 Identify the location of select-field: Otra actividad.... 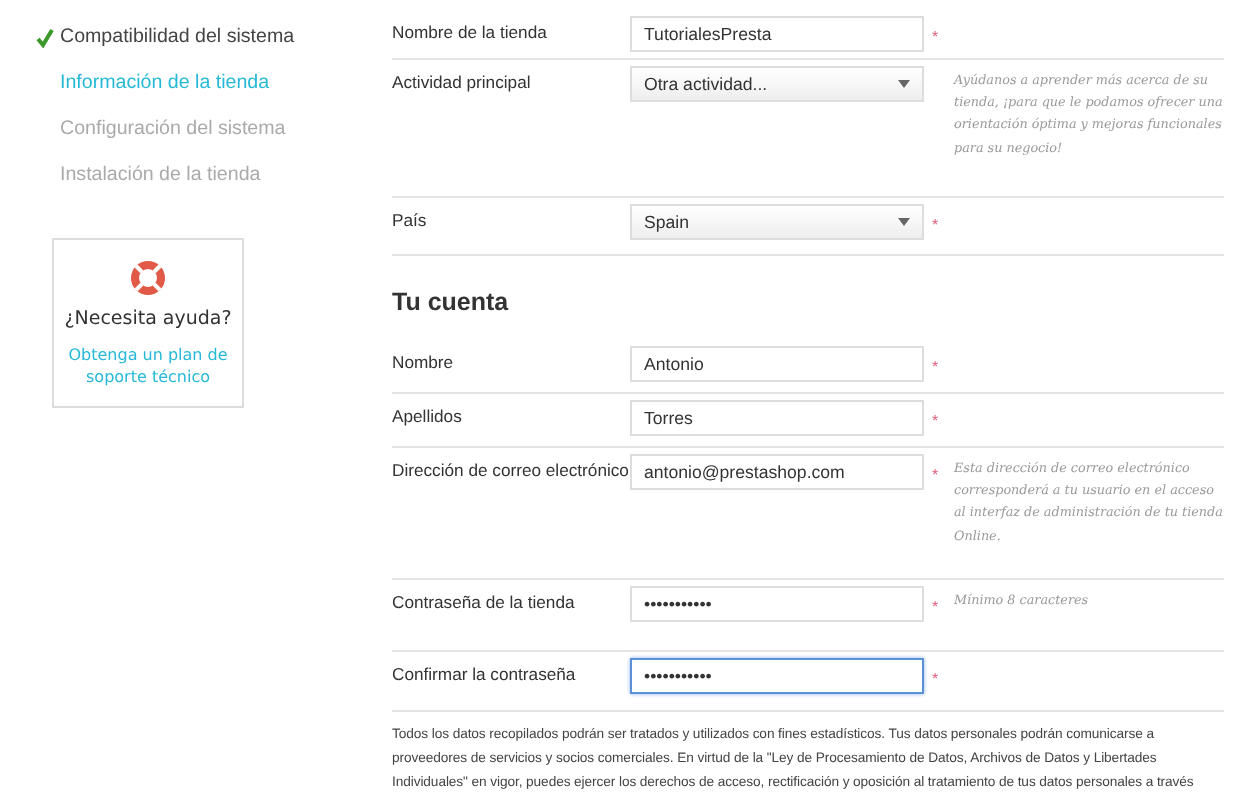
(777, 84).